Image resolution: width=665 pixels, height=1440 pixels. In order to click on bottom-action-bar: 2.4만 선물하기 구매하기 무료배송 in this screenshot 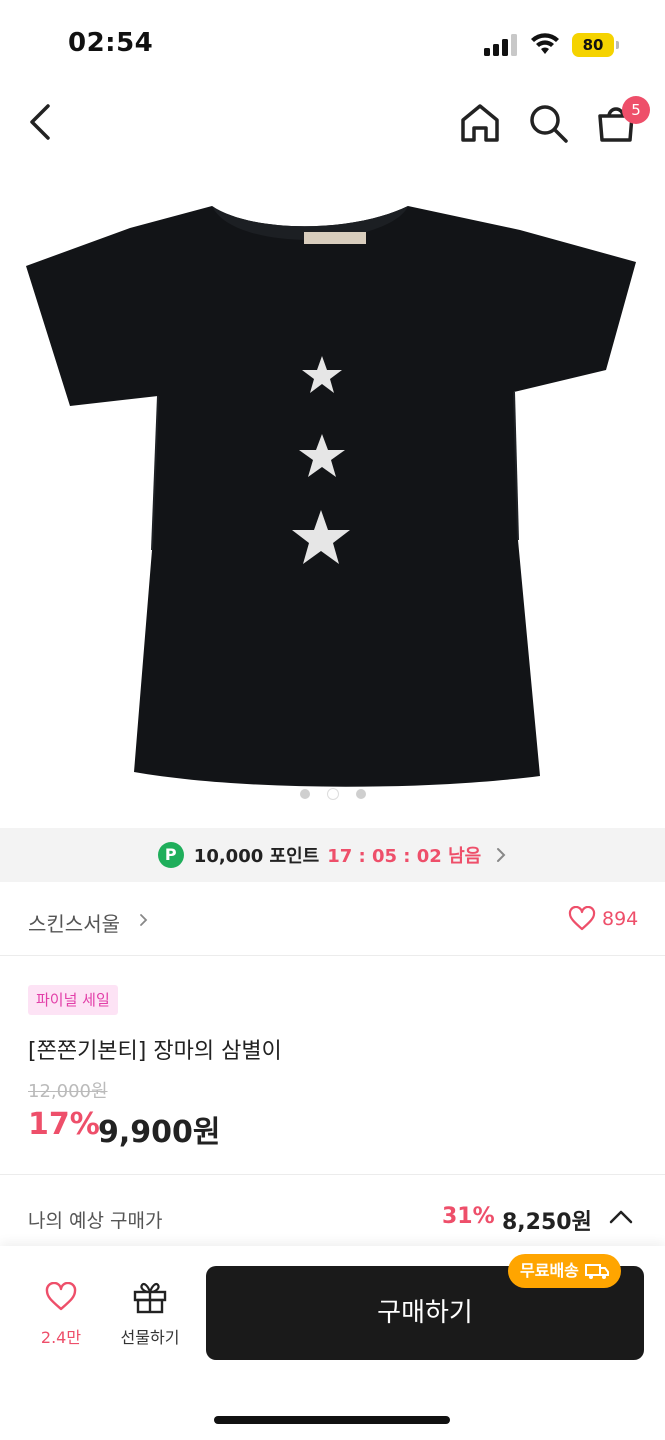, I will do `click(332, 1343)`.